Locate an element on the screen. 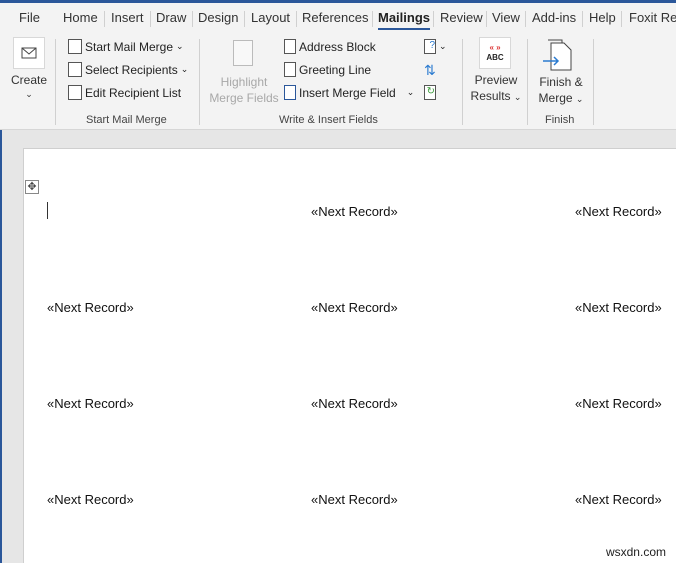 The height and width of the screenshot is (563, 676). address-block-button: Address Block is located at coordinates (330, 46).